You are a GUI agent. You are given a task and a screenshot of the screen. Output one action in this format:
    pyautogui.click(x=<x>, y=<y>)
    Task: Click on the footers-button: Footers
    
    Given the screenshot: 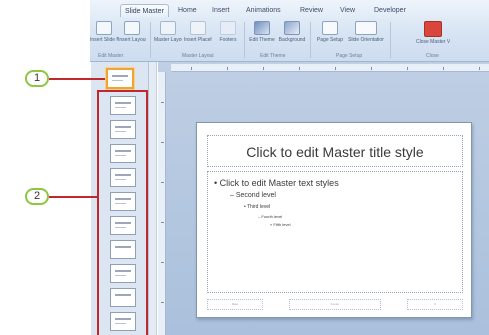 What is the action you would take?
    pyautogui.click(x=228, y=39)
    